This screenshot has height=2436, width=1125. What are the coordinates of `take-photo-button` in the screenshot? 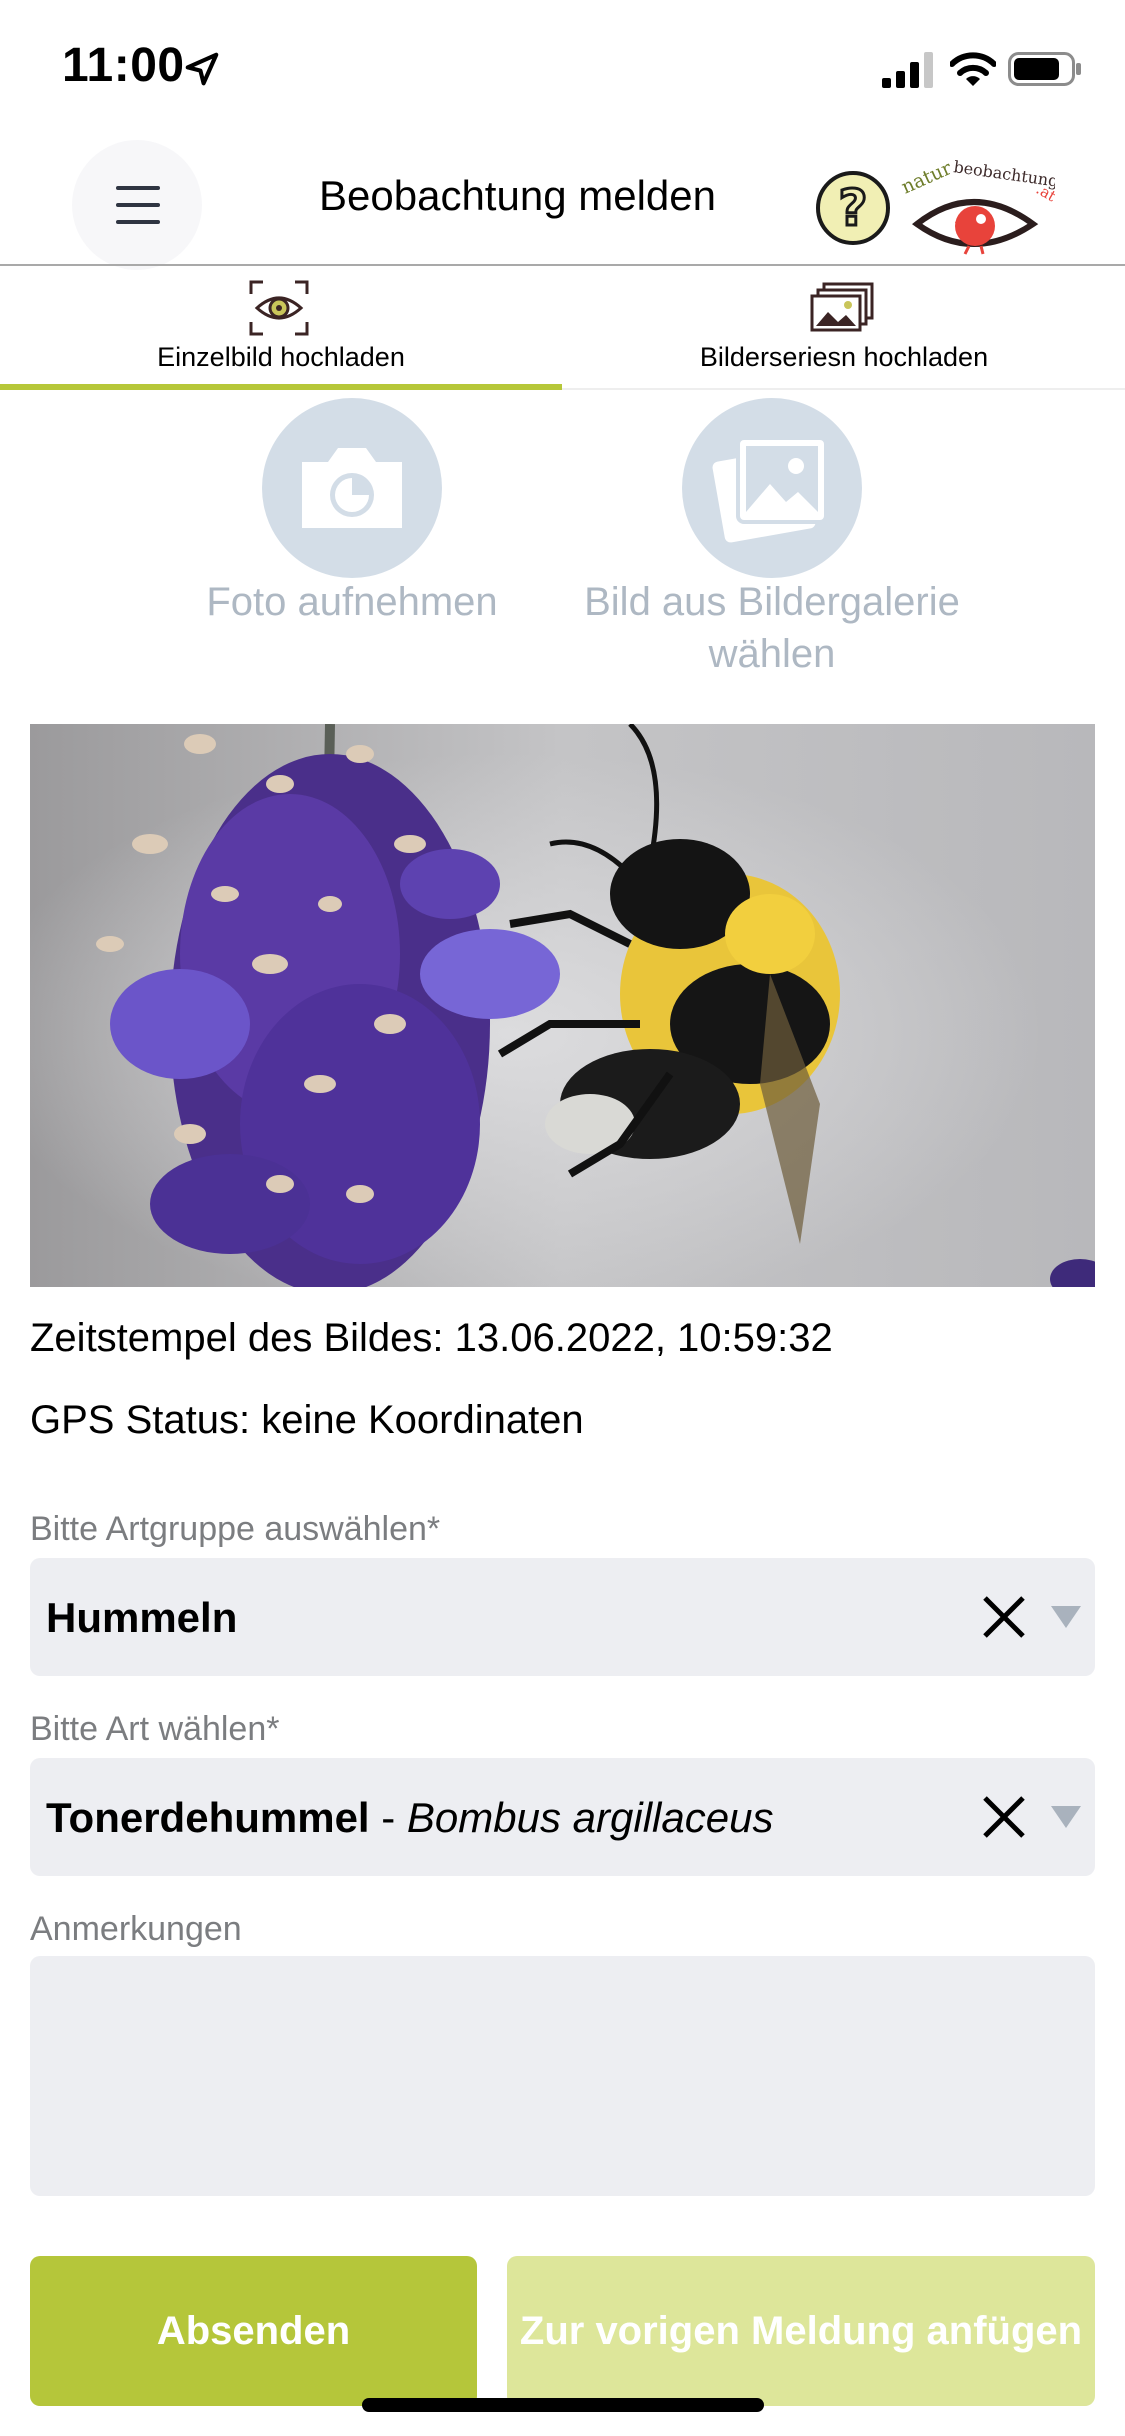 It's located at (352, 488).